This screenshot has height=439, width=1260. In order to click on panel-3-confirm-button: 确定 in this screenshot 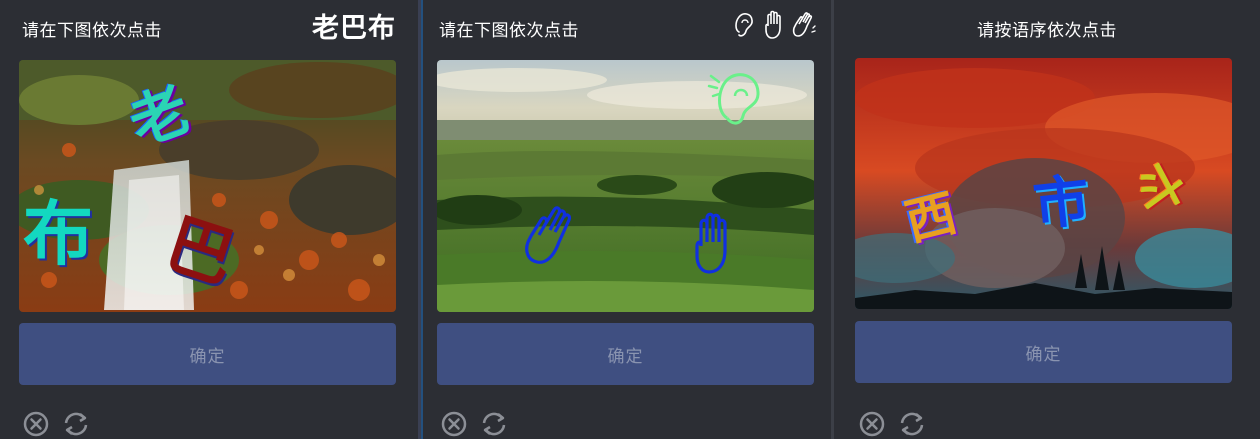, I will do `click(1043, 352)`.